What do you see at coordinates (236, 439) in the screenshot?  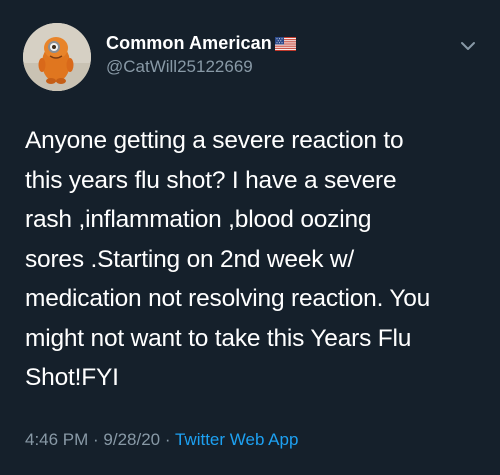 I see `tweet-source-link: Twitter Web App` at bounding box center [236, 439].